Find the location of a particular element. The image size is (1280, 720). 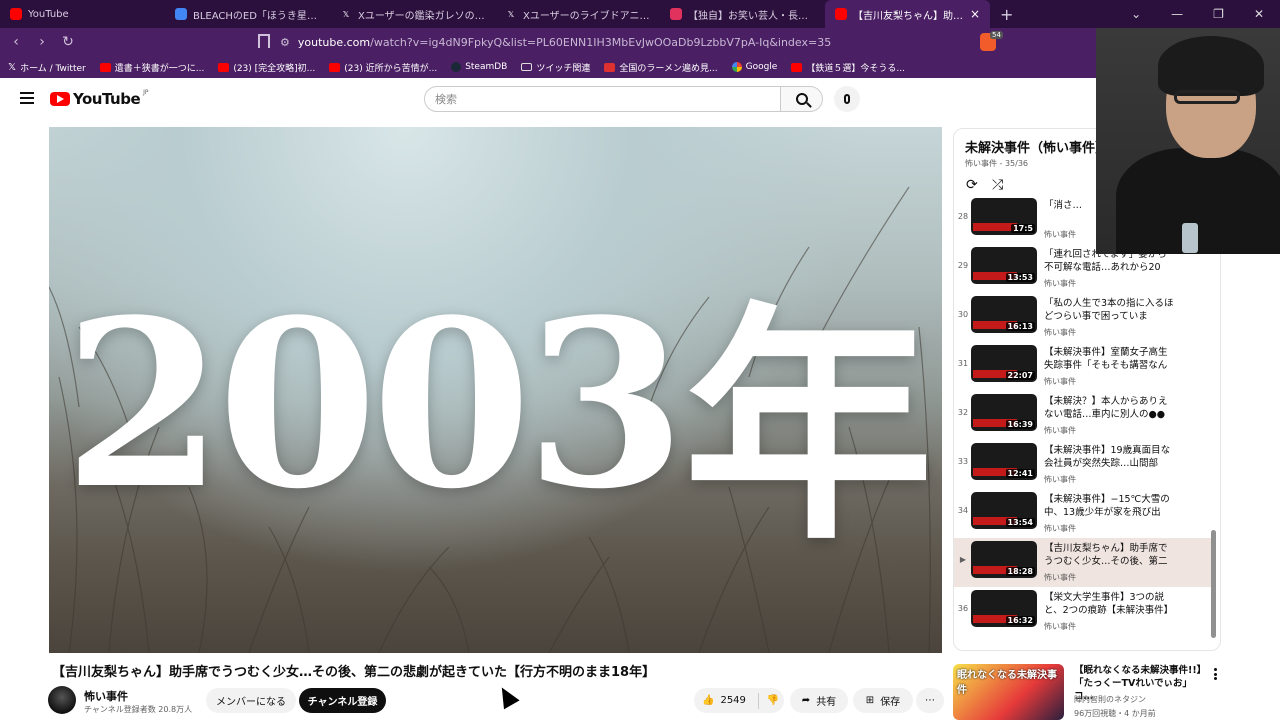

youtube-icon is located at coordinates (797, 67).